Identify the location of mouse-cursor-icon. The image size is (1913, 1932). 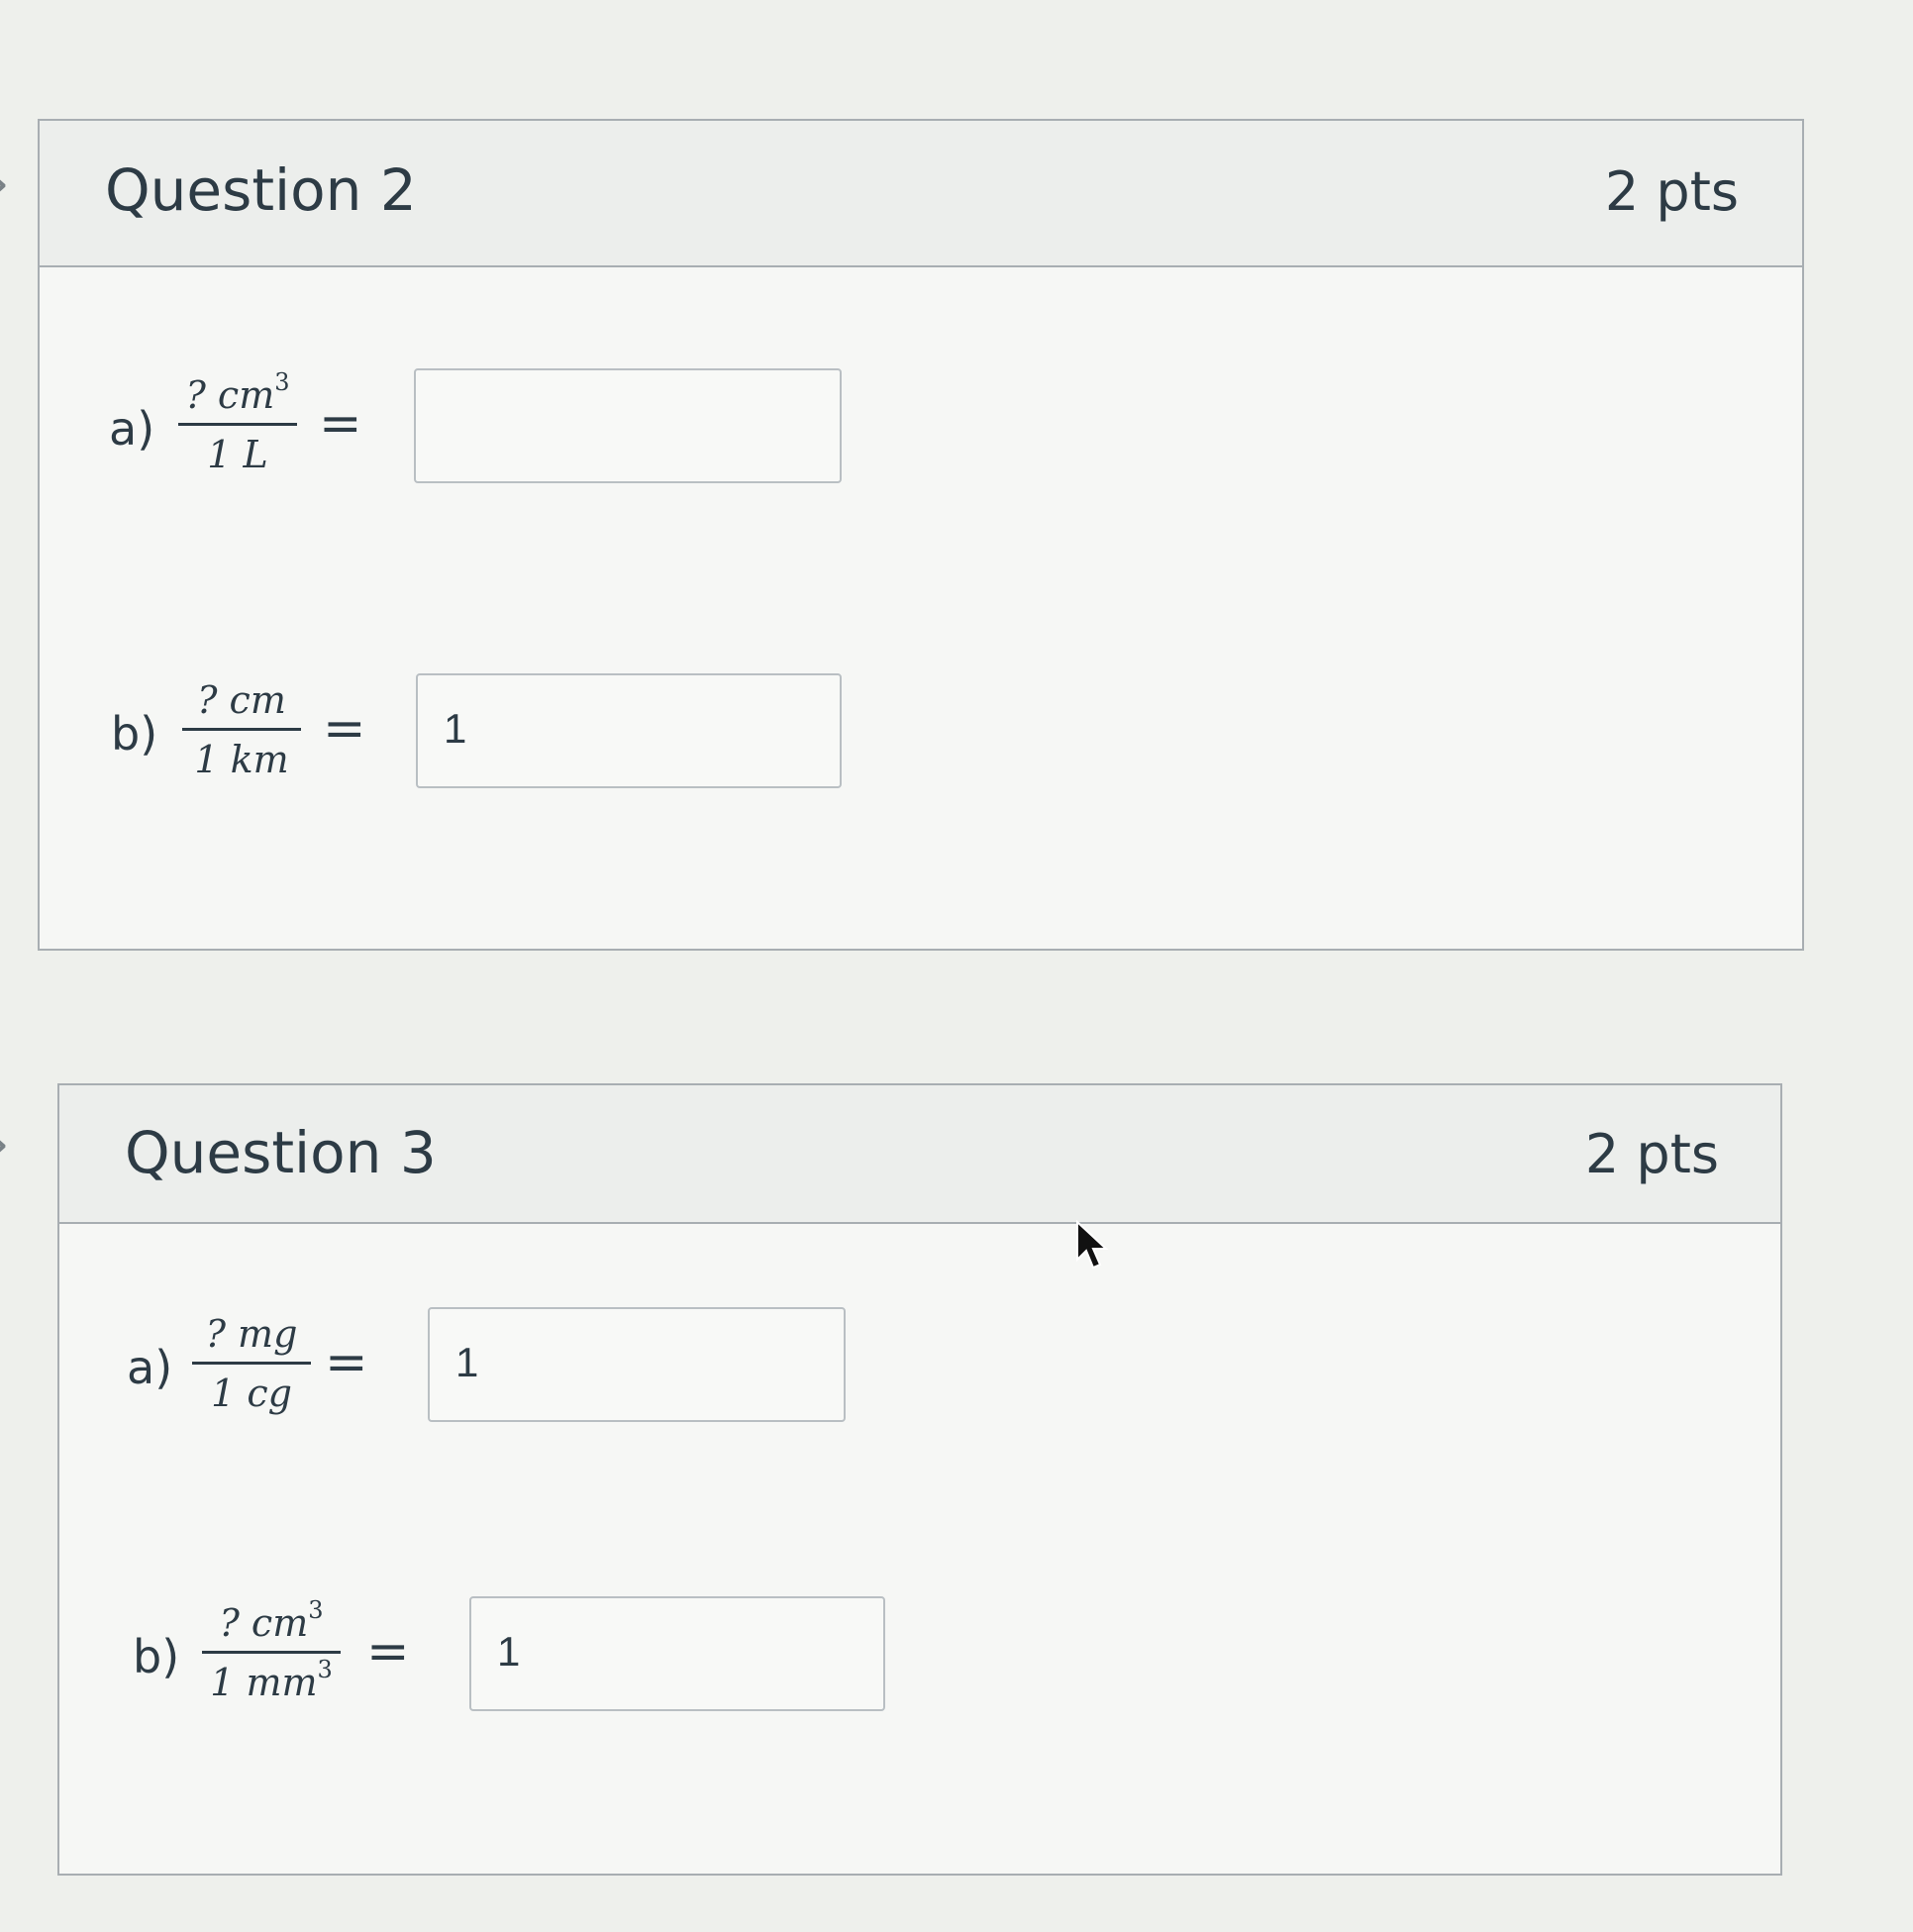
(1093, 1245).